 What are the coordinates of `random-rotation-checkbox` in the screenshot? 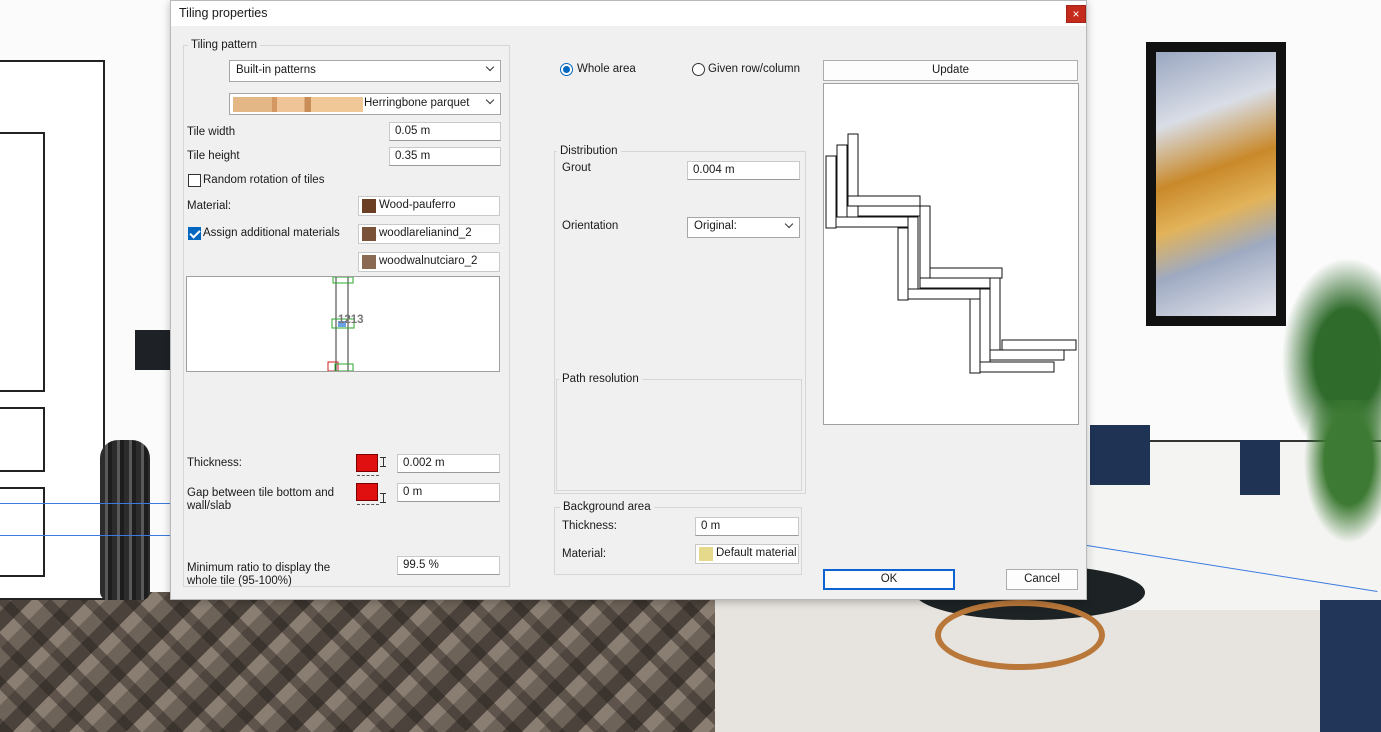 It's located at (194, 180).